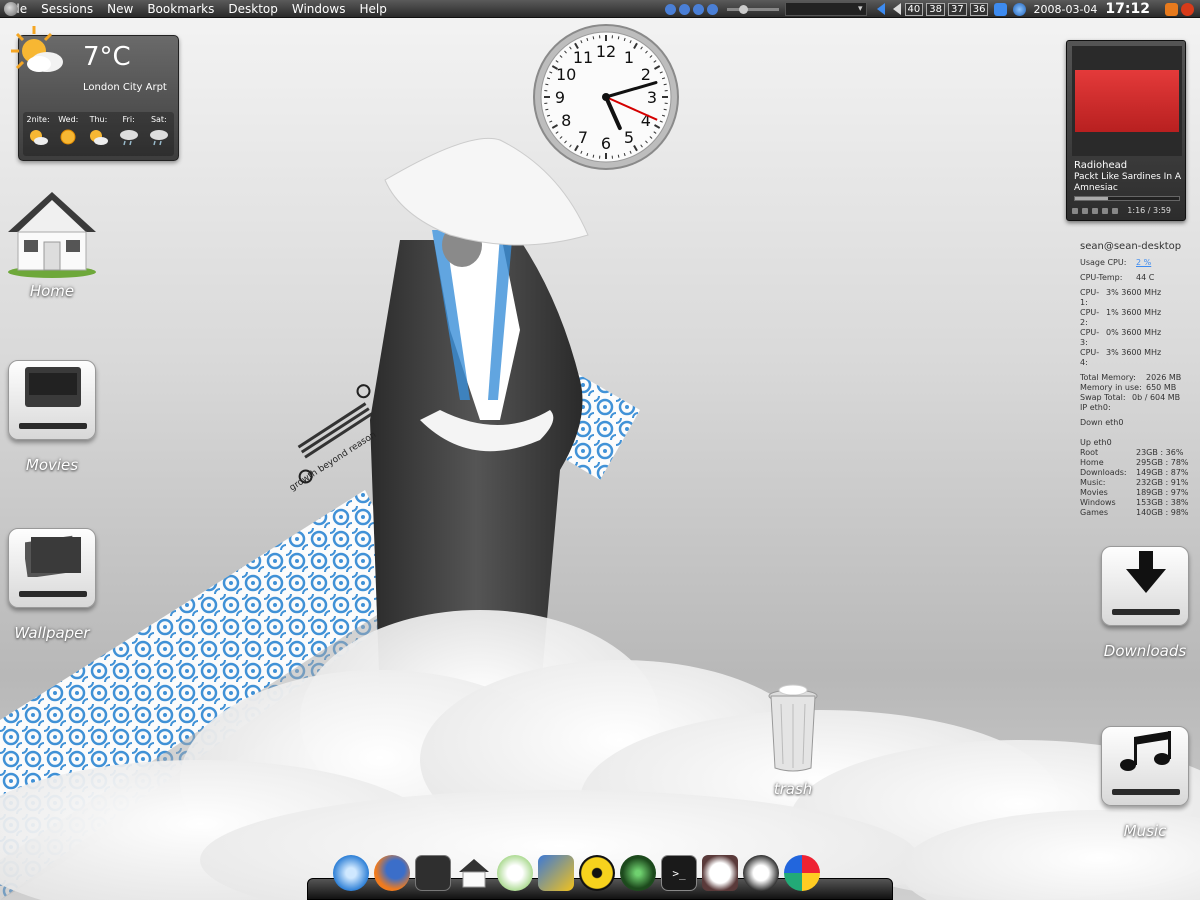  What do you see at coordinates (606, 51) in the screenshot?
I see `clock-numeral: 12` at bounding box center [606, 51].